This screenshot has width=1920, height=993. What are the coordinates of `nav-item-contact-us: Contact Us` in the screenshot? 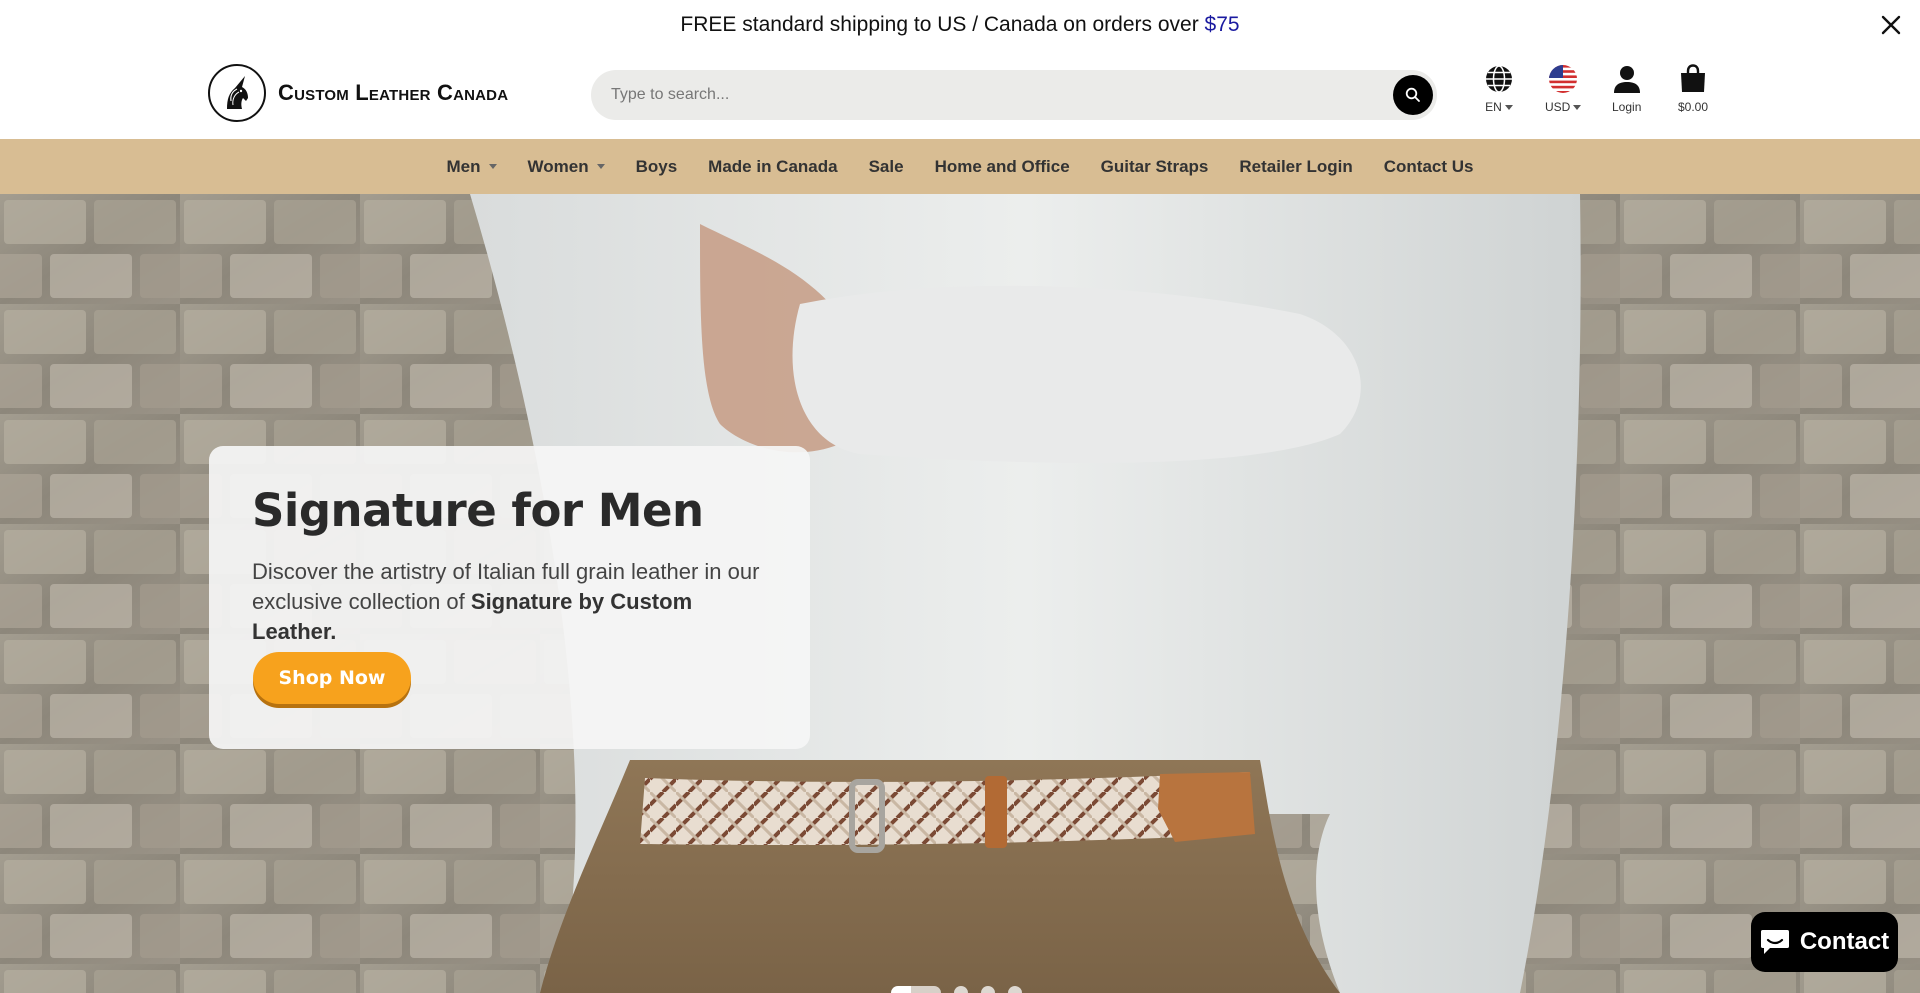 It's located at (1428, 167).